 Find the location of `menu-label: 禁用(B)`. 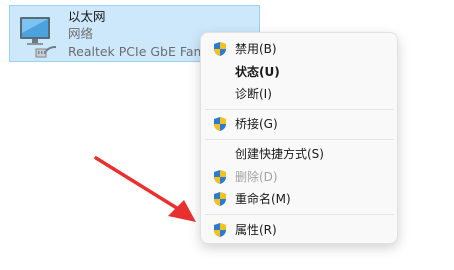

menu-label: 禁用(B) is located at coordinates (256, 49).